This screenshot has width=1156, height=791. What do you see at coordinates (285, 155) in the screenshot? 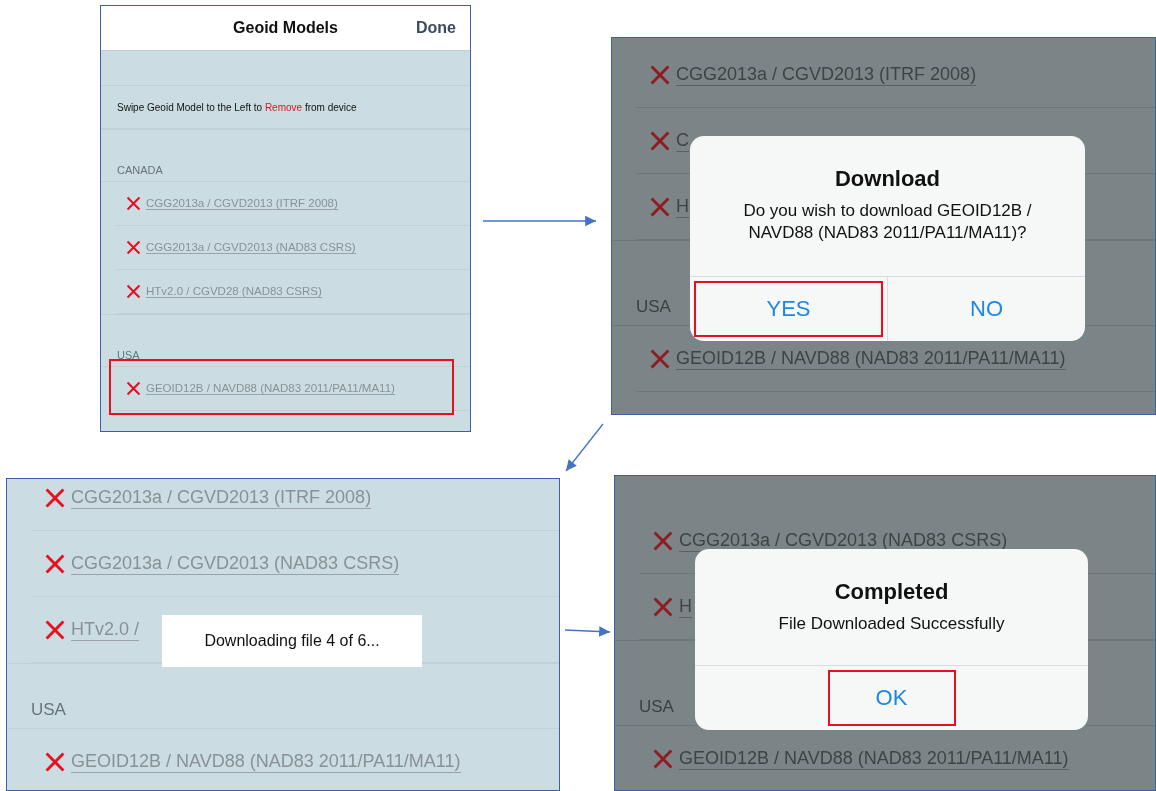
I see `section-header: CANADA` at bounding box center [285, 155].